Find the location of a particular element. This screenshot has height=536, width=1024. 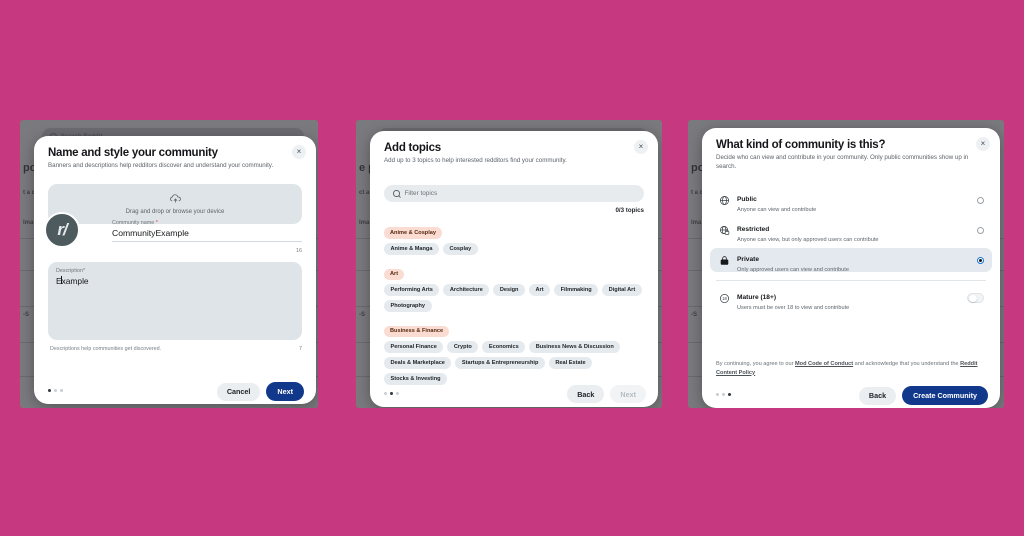

cancel-button: Cancel is located at coordinates (238, 391).